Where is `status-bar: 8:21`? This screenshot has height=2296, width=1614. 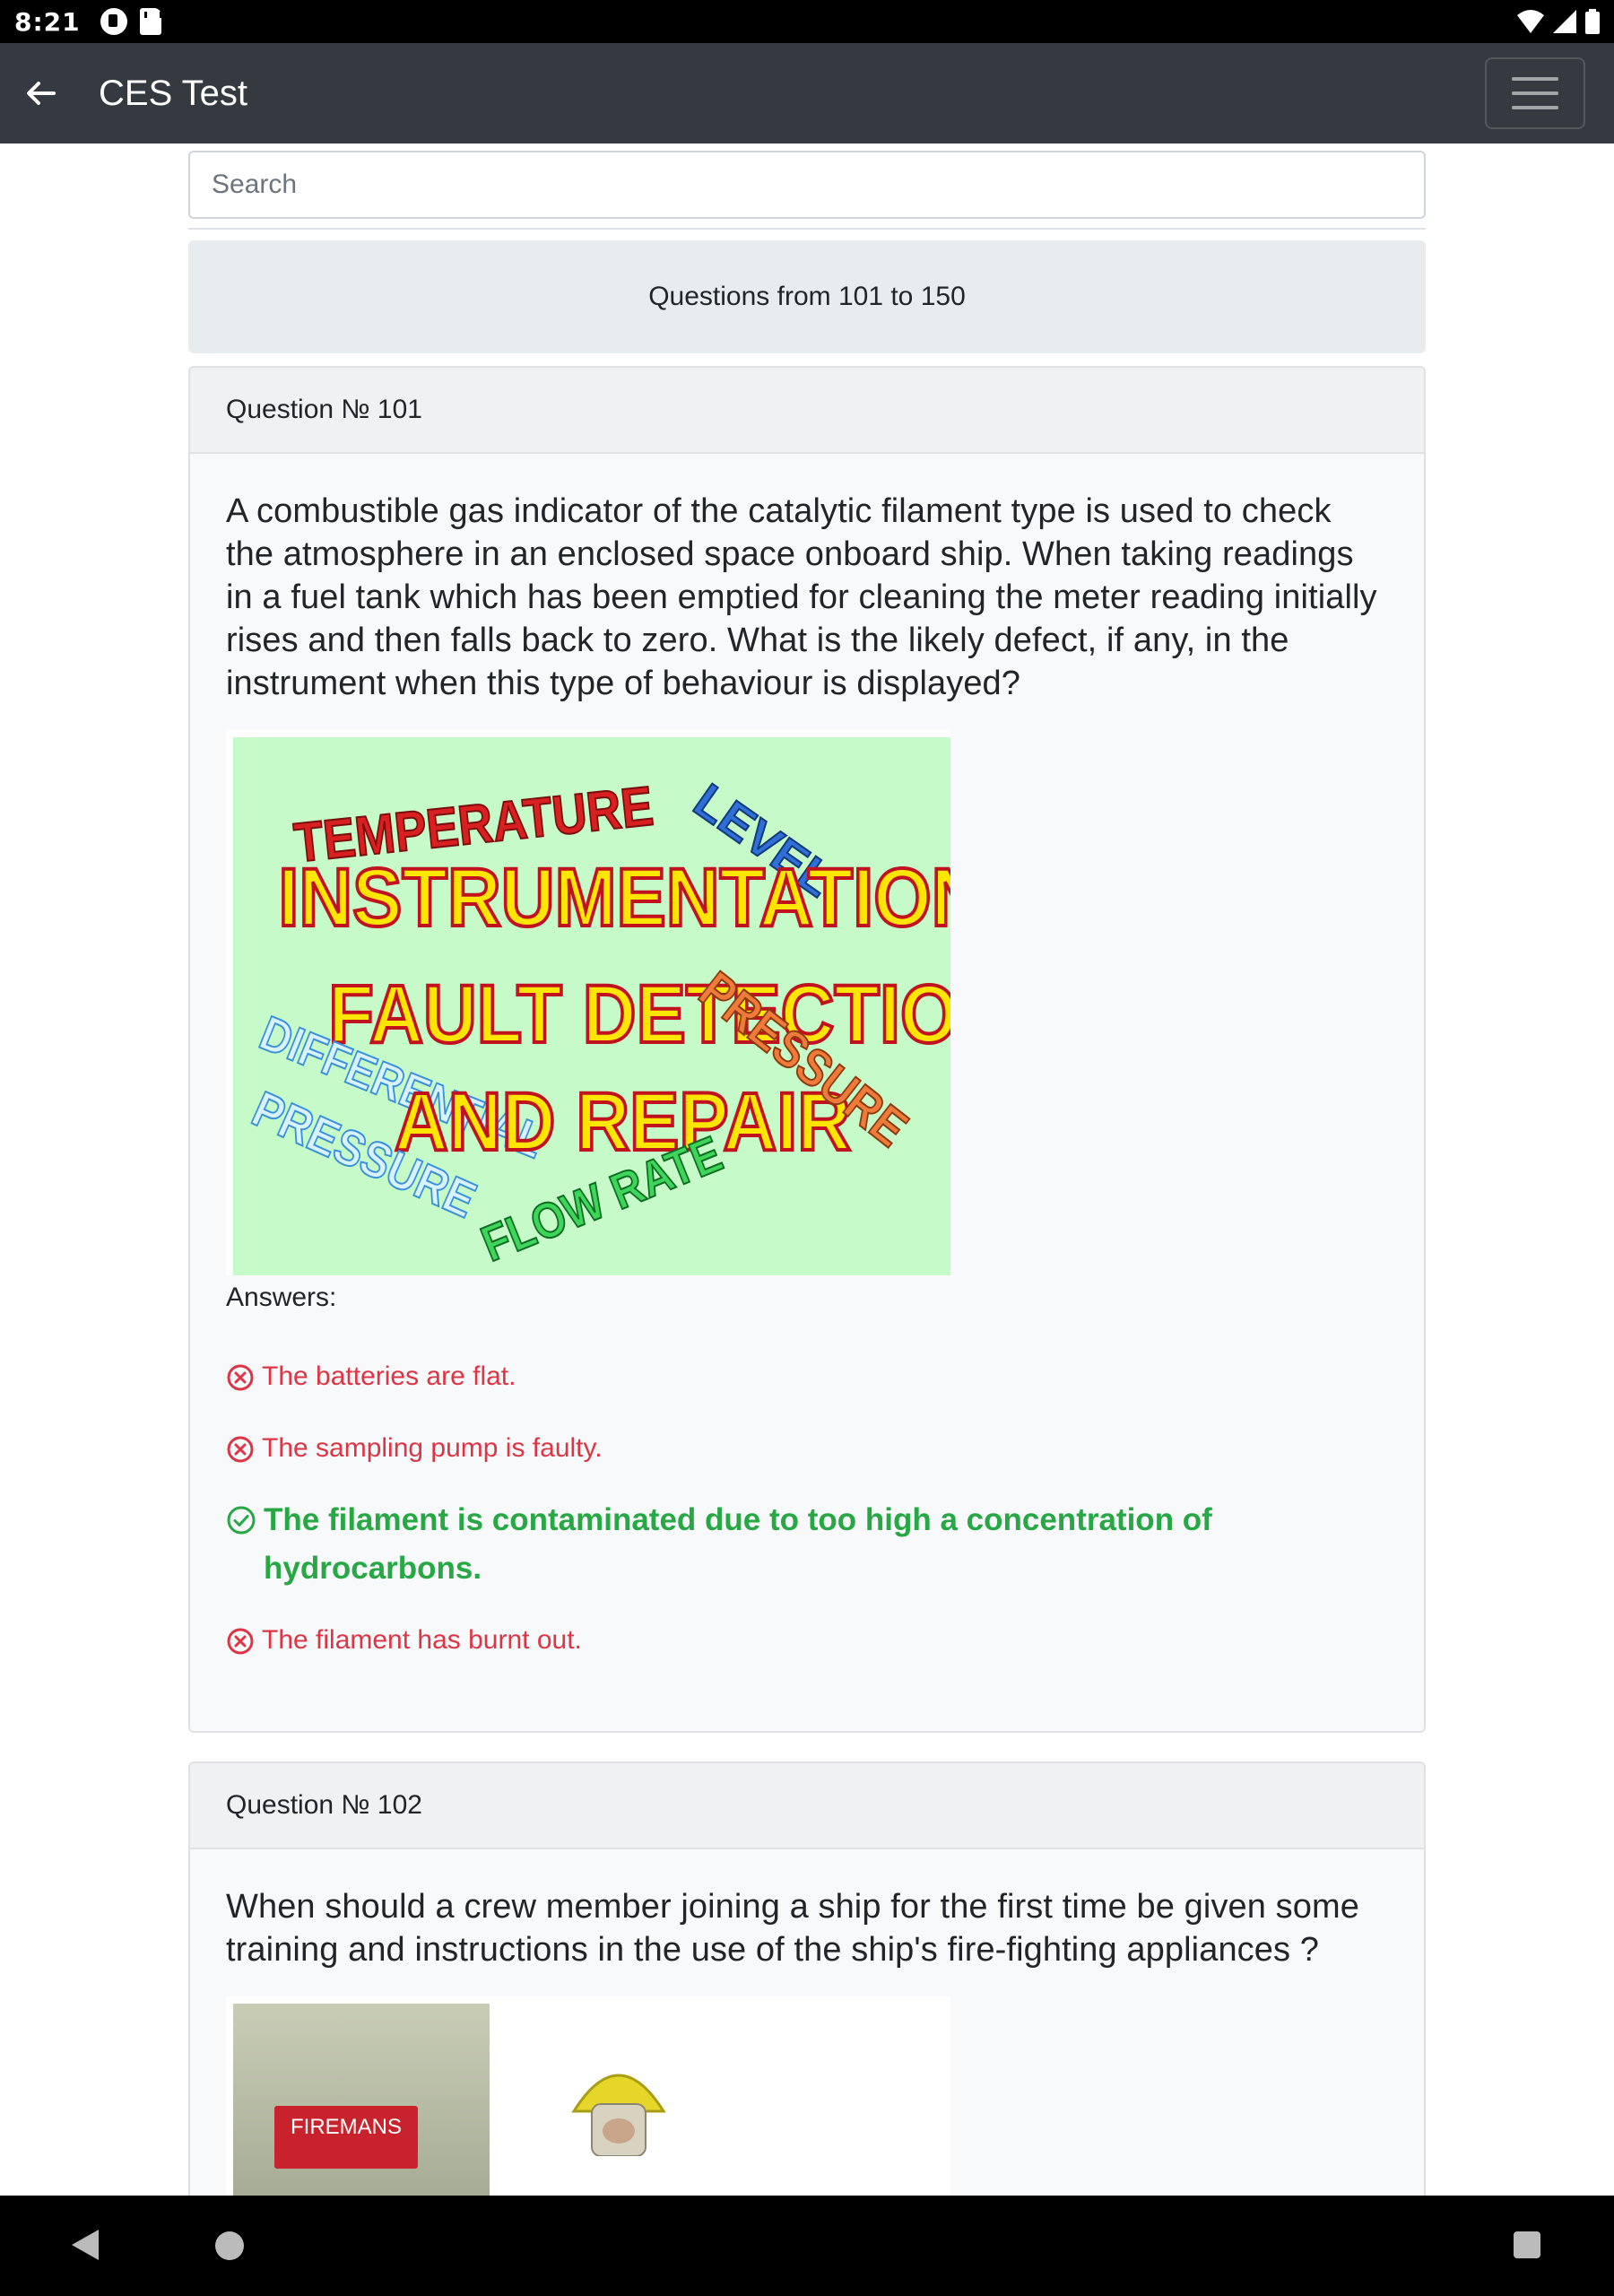
status-bar: 8:21 is located at coordinates (807, 21).